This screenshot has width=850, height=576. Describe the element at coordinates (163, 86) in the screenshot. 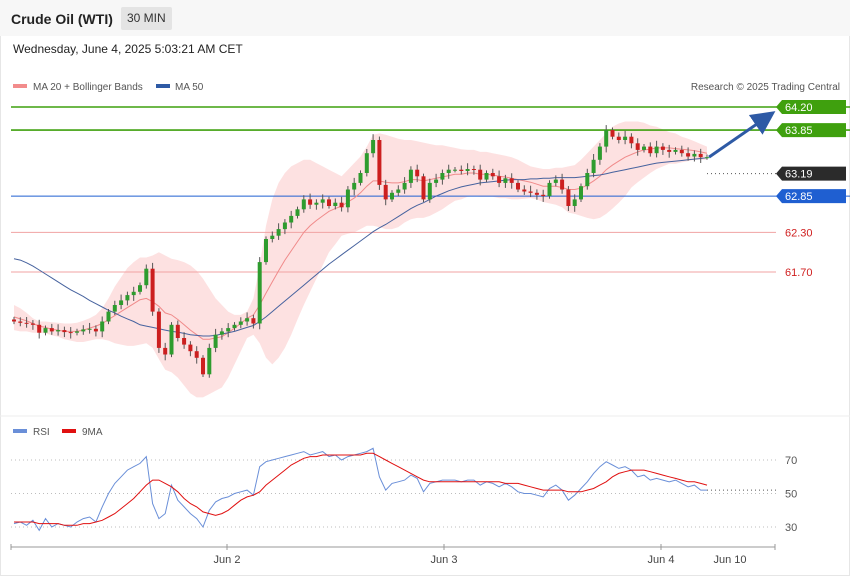

I see `ma50-legend-swatch` at that location.